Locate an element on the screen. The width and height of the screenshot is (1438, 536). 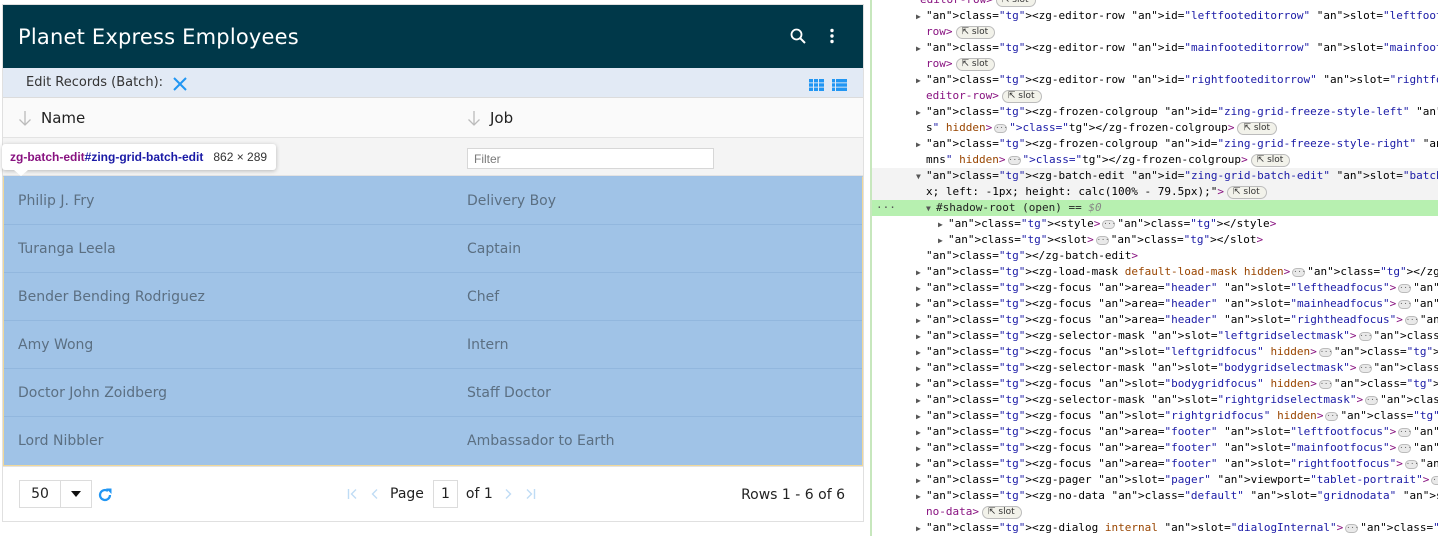
dom-tree-node: "an">class="tg"></zg-batch-edit> is located at coordinates (1155, 256).